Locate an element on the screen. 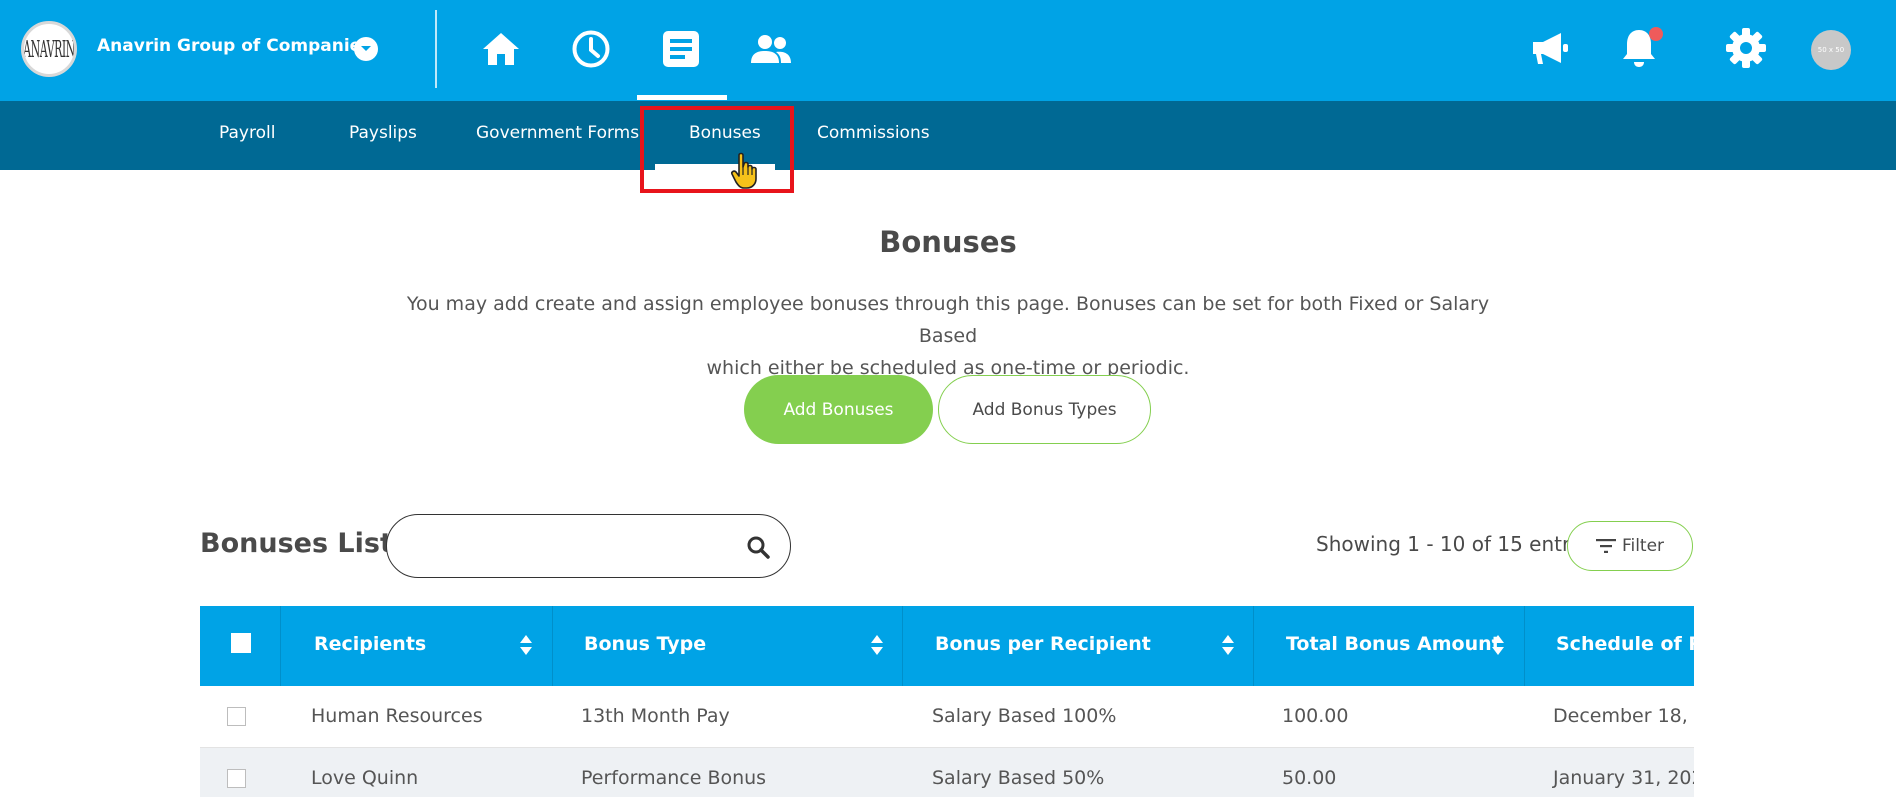  cell-recipient: Human Resources is located at coordinates (397, 716).